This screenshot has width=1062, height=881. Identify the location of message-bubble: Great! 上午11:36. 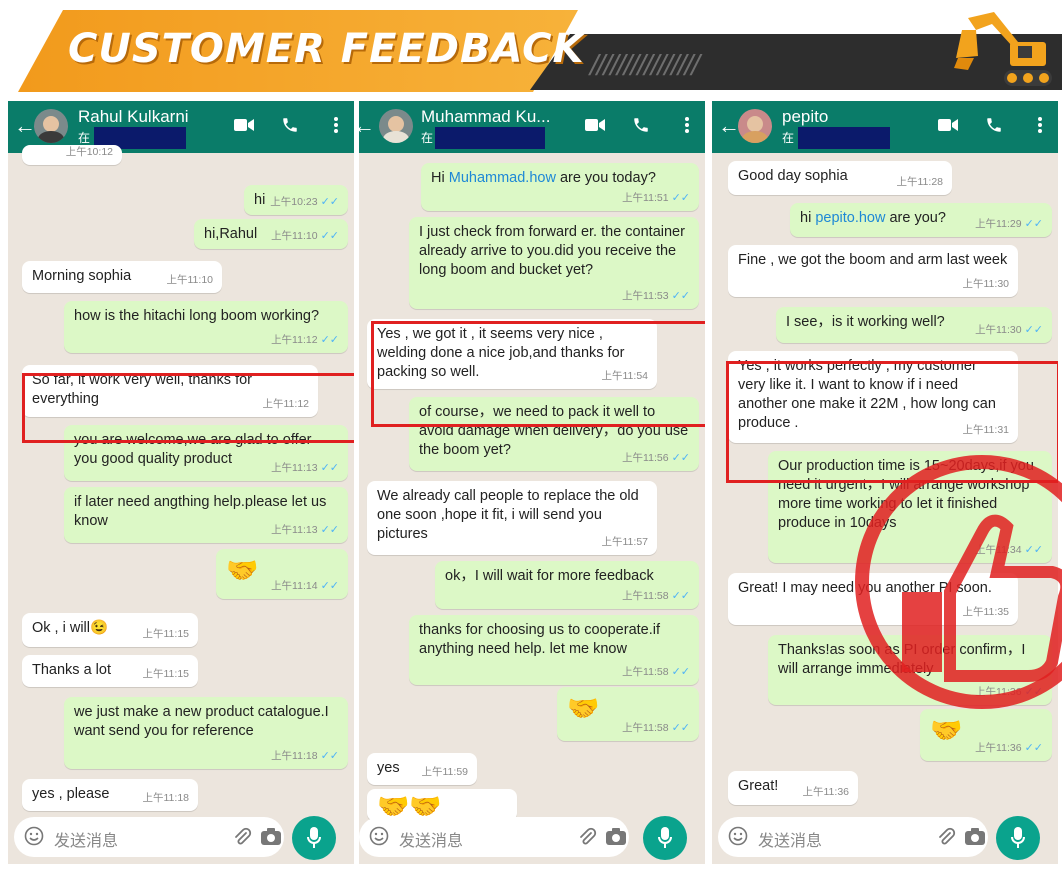
(793, 788).